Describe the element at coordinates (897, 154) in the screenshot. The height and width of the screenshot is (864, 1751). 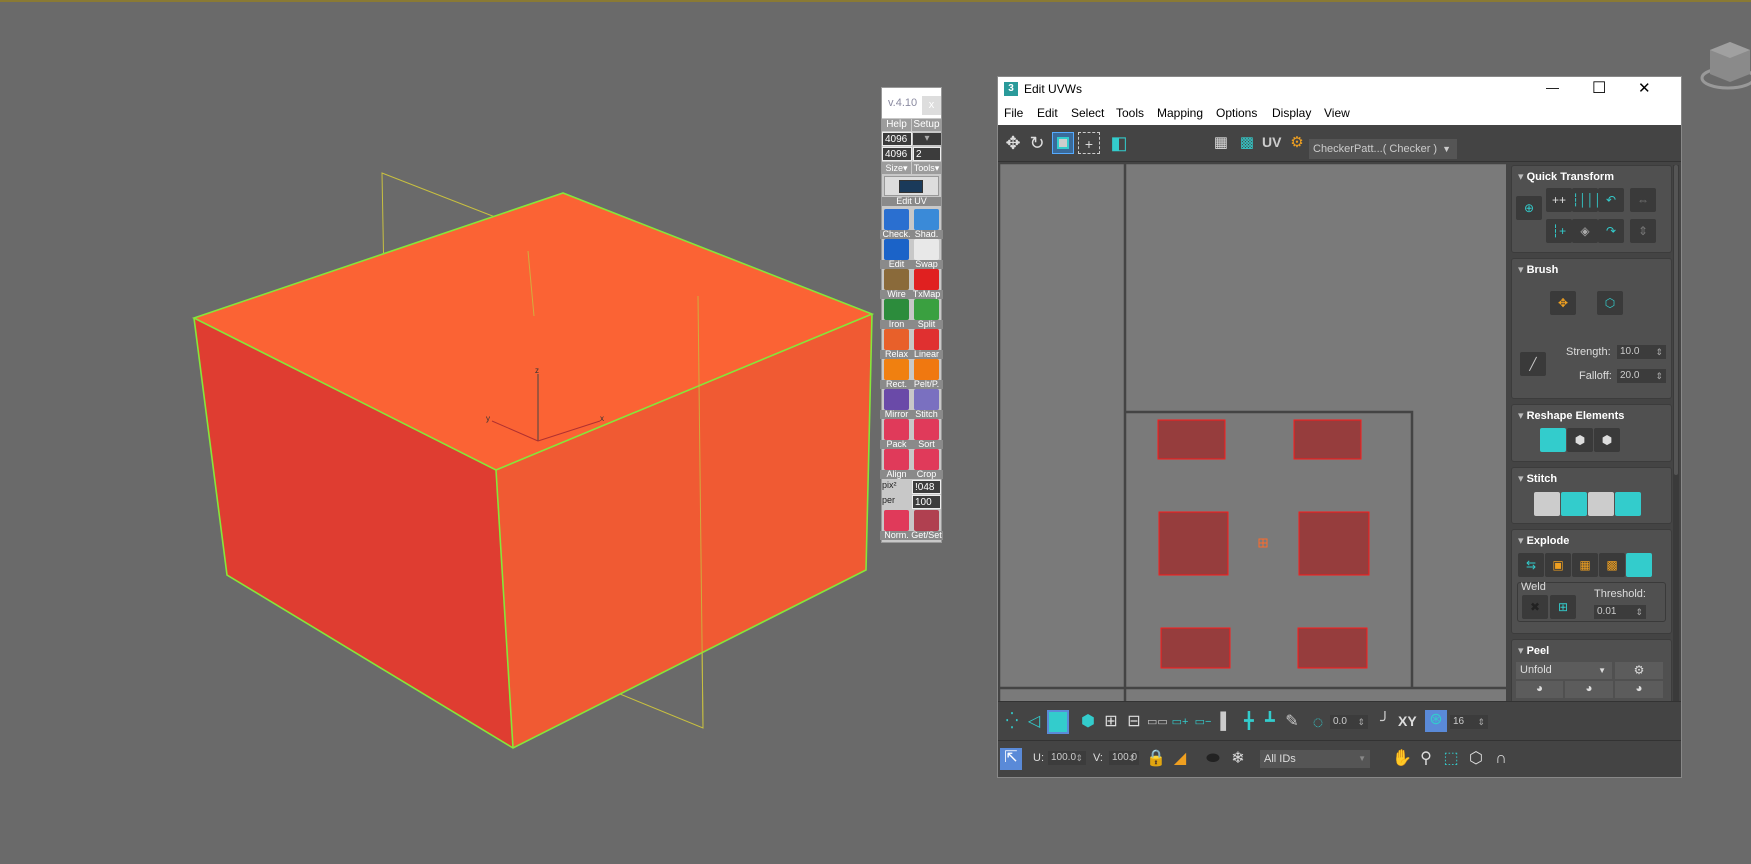
I see `height-field: 4096` at that location.